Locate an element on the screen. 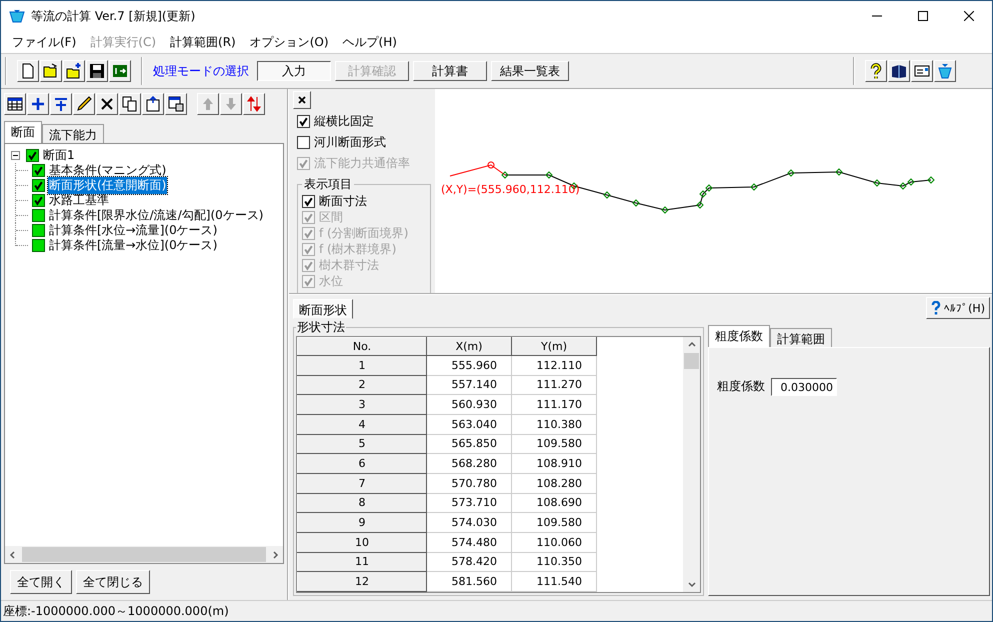 Image resolution: width=993 pixels, height=622 pixels. table-button is located at coordinates (15, 104).